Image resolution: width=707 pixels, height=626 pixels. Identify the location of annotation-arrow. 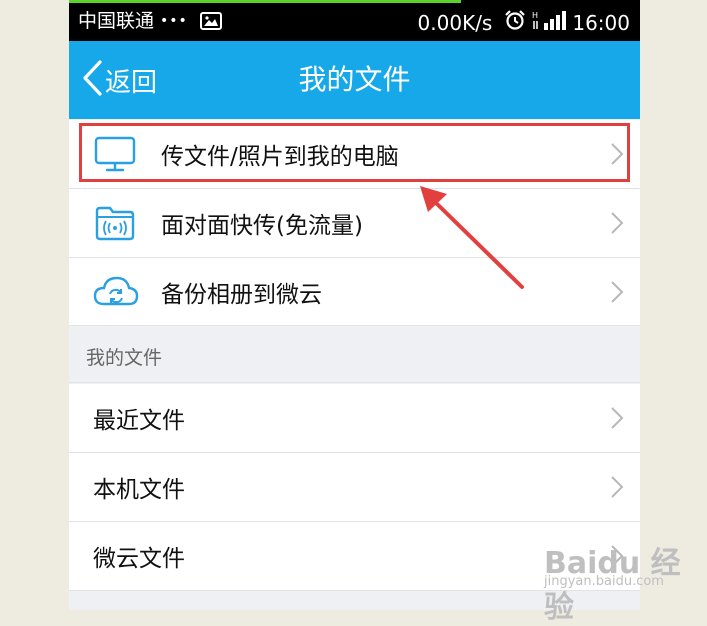
(472, 237).